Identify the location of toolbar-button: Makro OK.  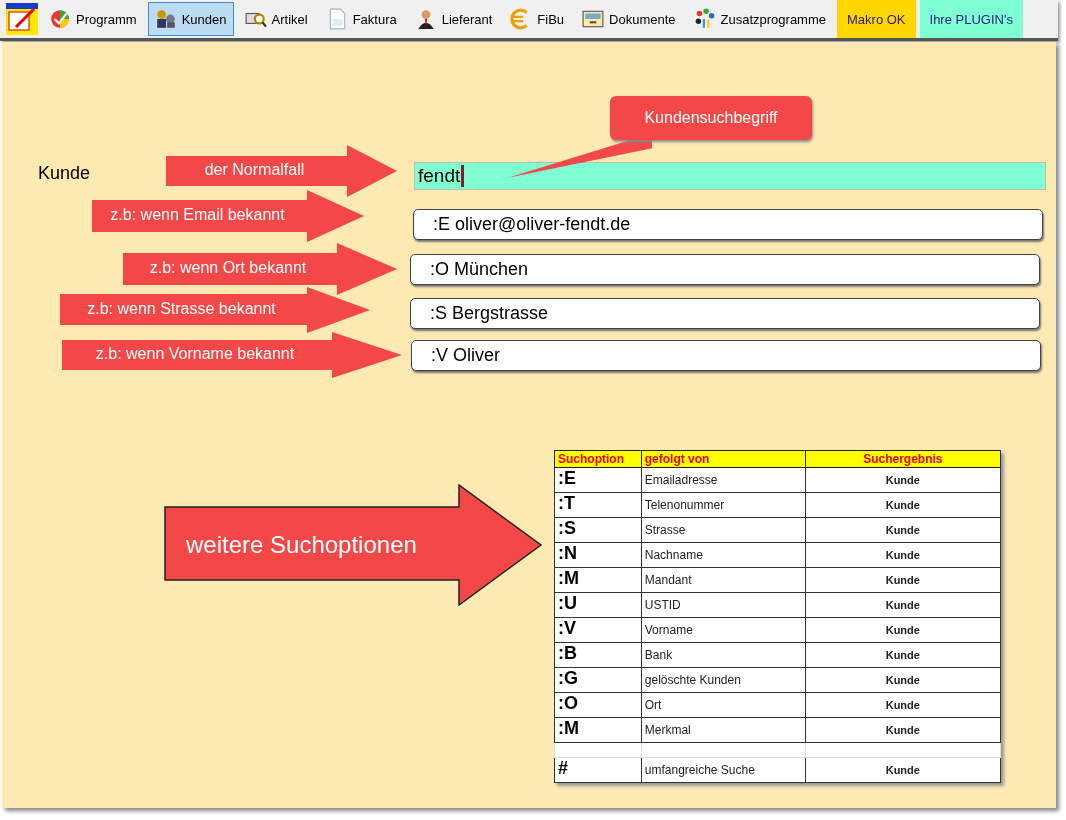
(876, 19).